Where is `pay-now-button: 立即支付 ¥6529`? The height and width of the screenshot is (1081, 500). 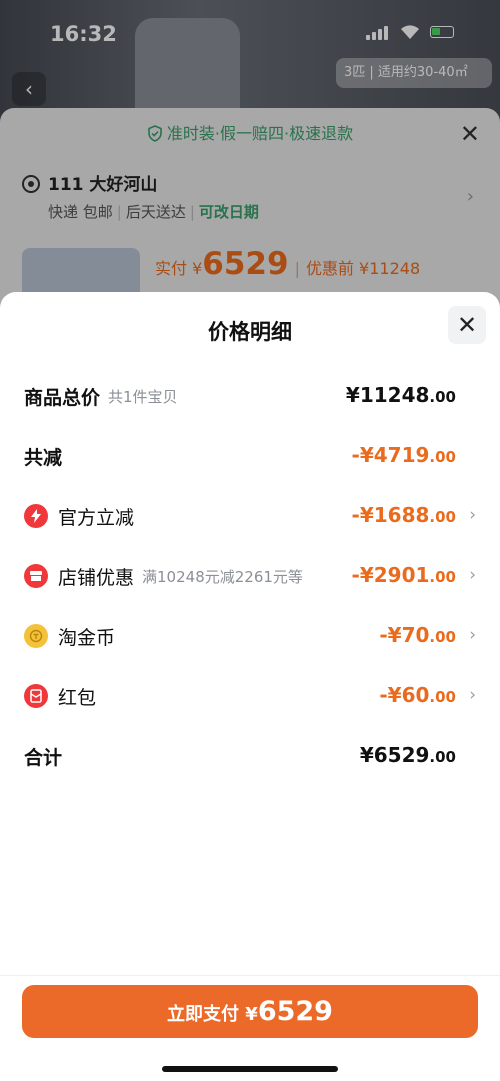 pay-now-button: 立即支付 ¥6529 is located at coordinates (250, 1011).